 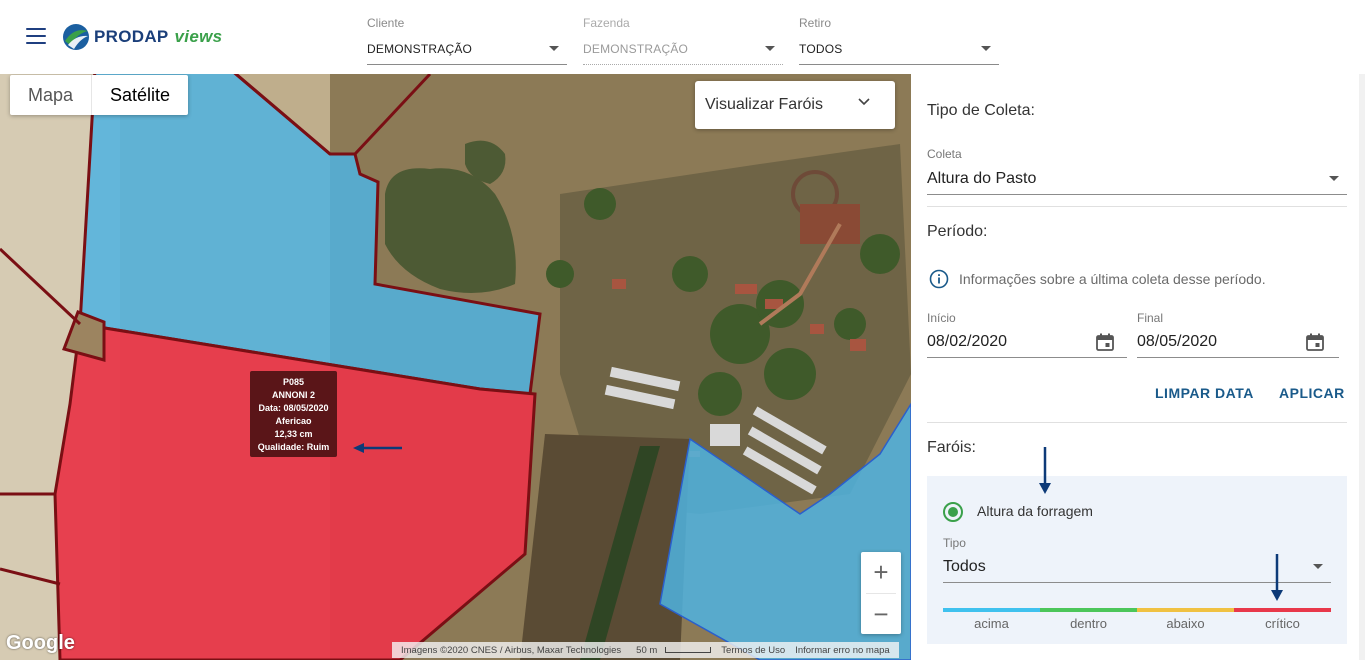 I want to click on map-type-mapa-button: Mapa, so click(x=50, y=95).